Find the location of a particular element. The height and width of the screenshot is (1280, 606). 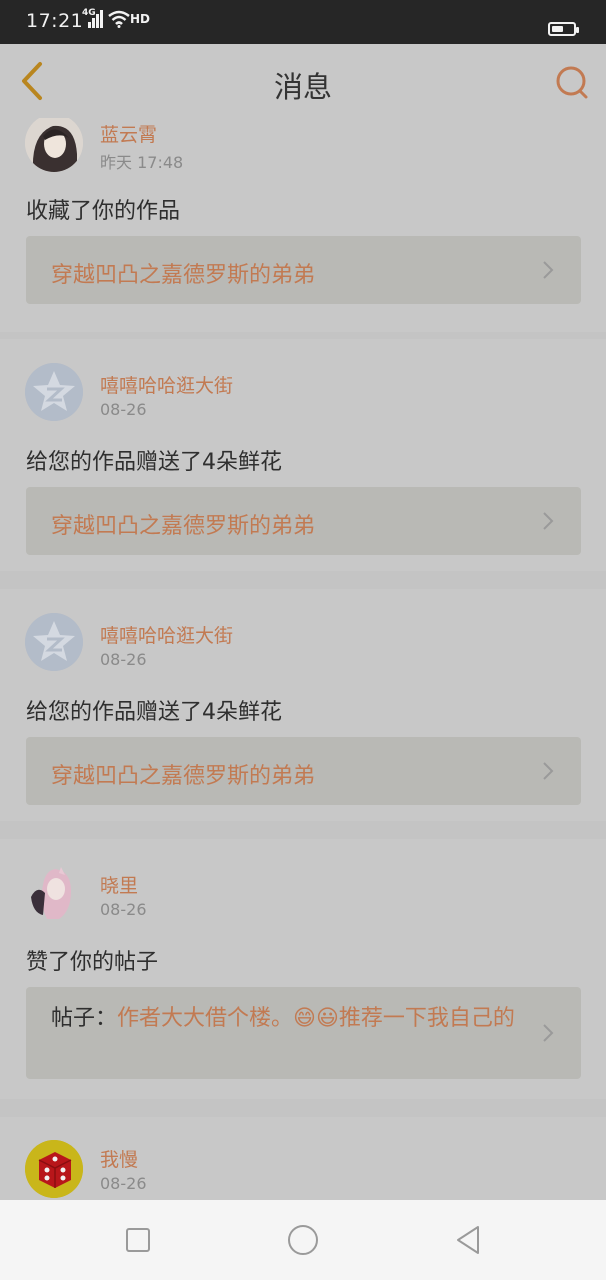

message-username: 我慢 is located at coordinates (119, 1158).